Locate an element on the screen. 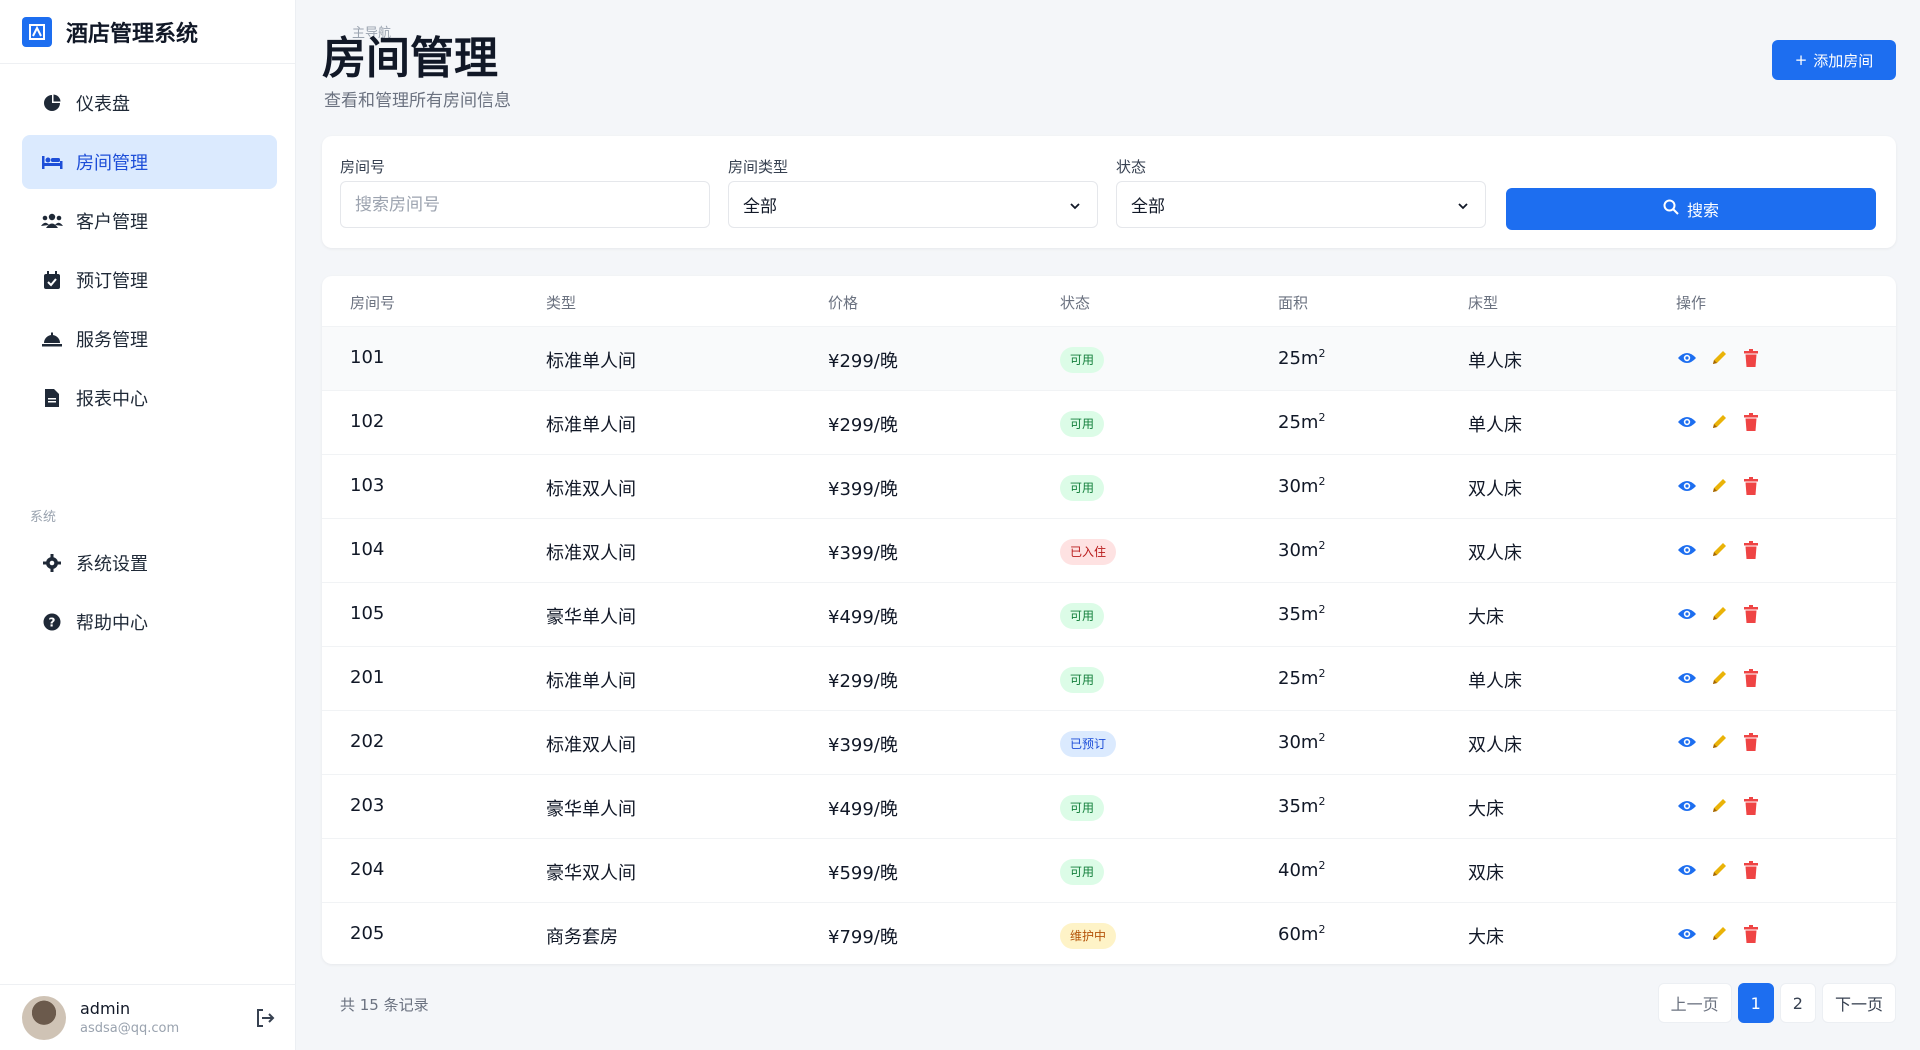 The height and width of the screenshot is (1050, 1920). prev-page-button: 上一页 is located at coordinates (1694, 1003).